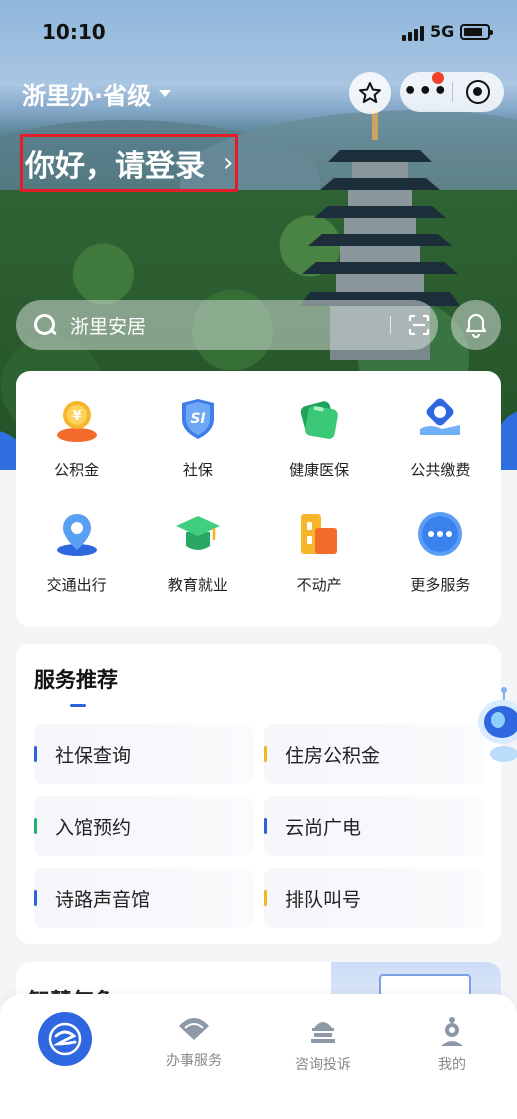  I want to click on service-real-estate: 不动产, so click(319, 552).